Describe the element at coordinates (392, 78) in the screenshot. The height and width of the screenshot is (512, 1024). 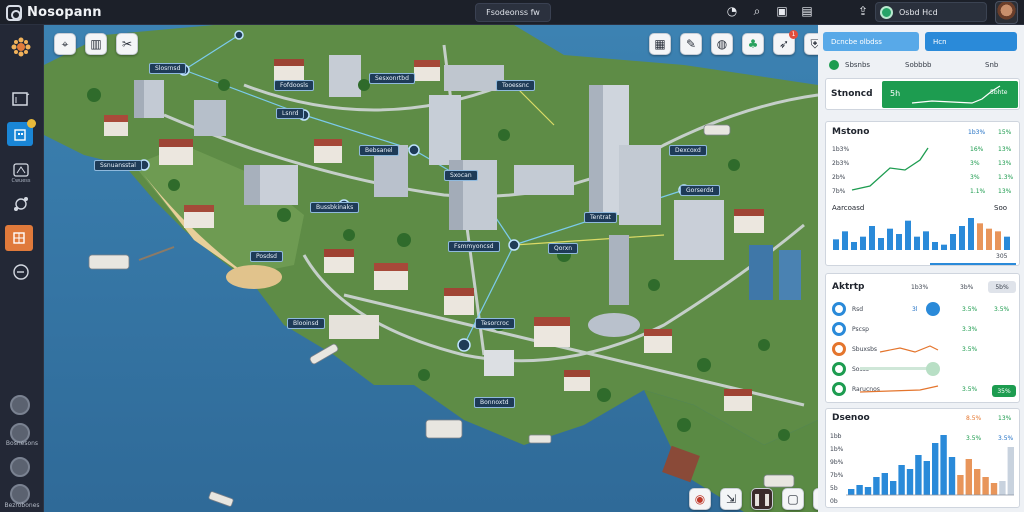
I see `map-label: Sesxonrtbd` at that location.